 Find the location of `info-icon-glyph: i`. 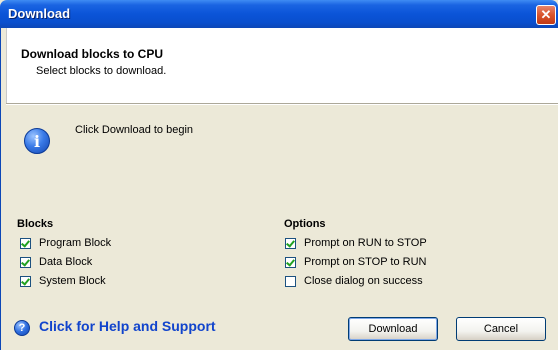

info-icon-glyph: i is located at coordinates (37, 141).